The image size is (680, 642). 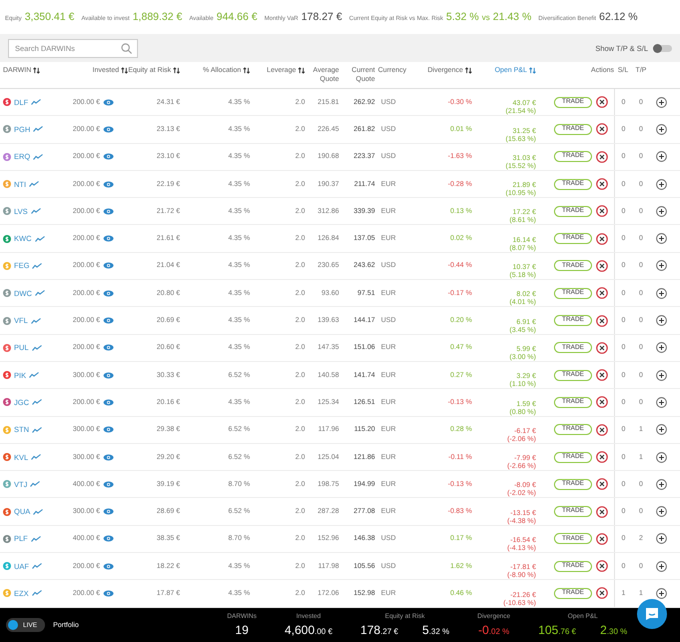 I want to click on summary-value: 944.66 €, so click(x=237, y=17).